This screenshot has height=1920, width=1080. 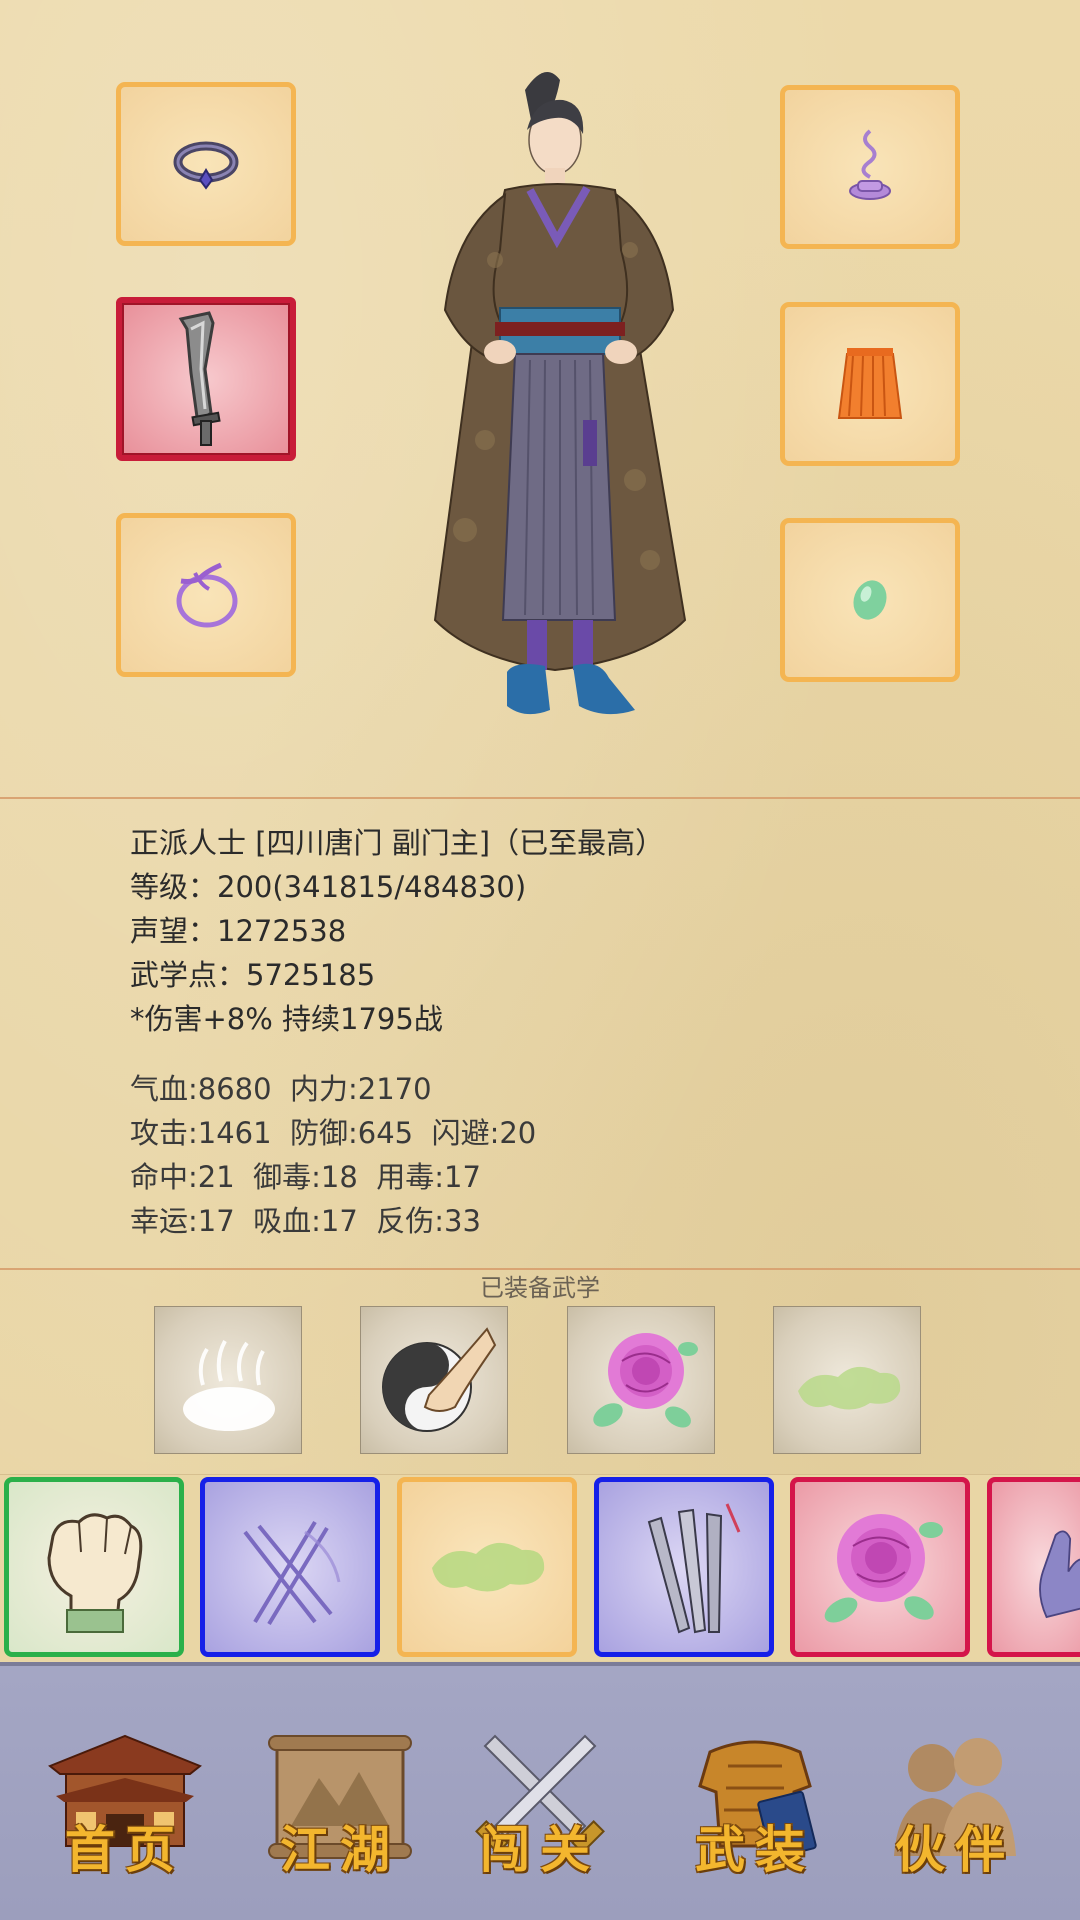 What do you see at coordinates (125, 1849) in the screenshot?
I see `nav-home-label: 首页` at bounding box center [125, 1849].